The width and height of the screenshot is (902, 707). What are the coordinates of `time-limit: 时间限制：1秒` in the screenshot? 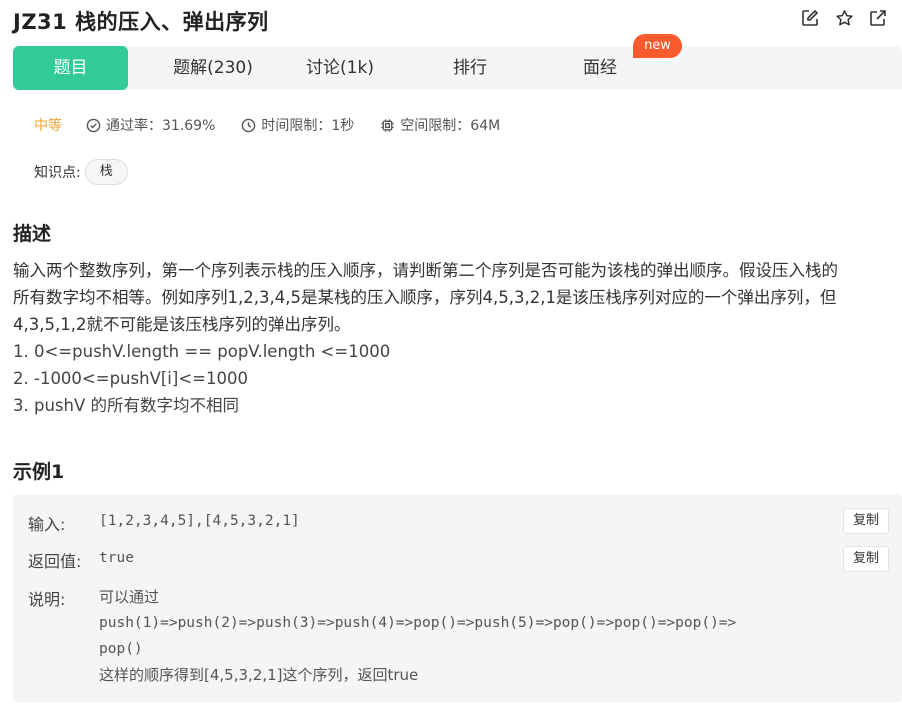 It's located at (297, 125).